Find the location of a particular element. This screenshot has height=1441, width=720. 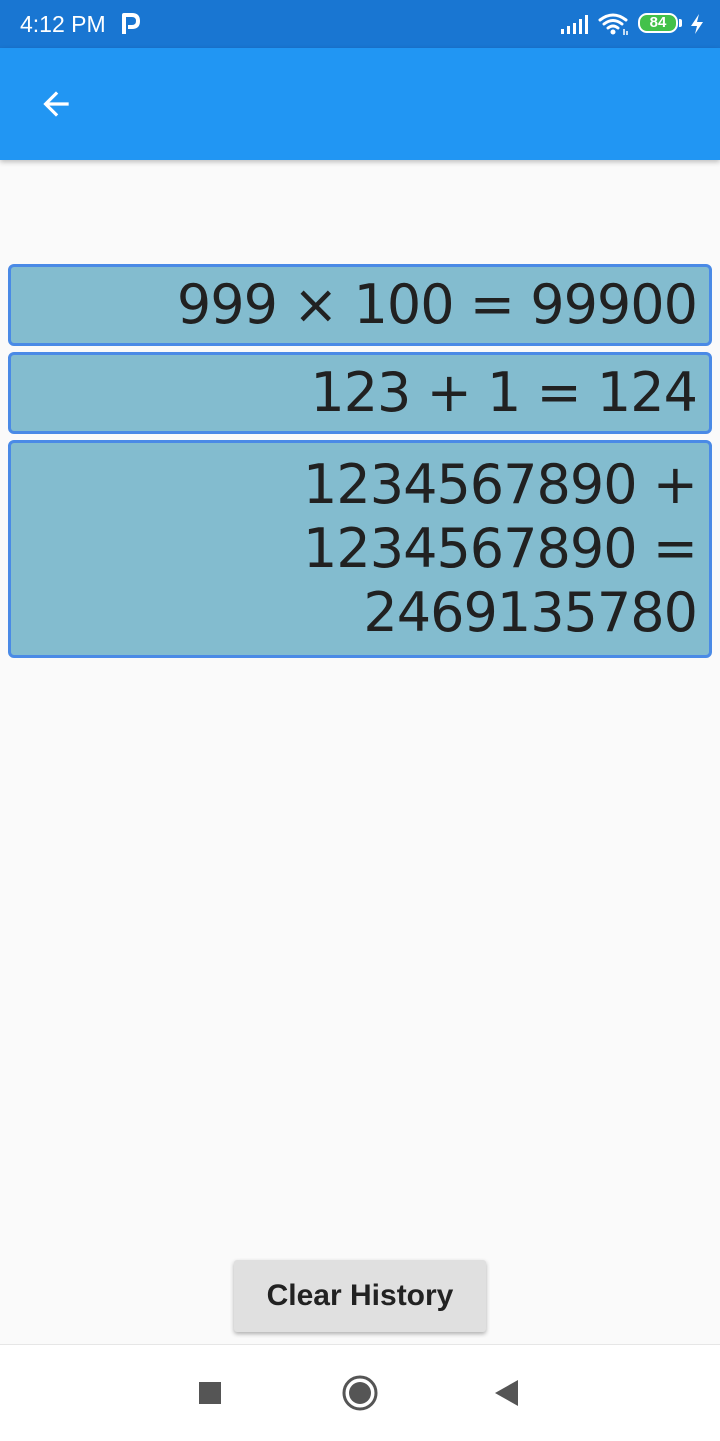

recent-apps-icon is located at coordinates (210, 1393).